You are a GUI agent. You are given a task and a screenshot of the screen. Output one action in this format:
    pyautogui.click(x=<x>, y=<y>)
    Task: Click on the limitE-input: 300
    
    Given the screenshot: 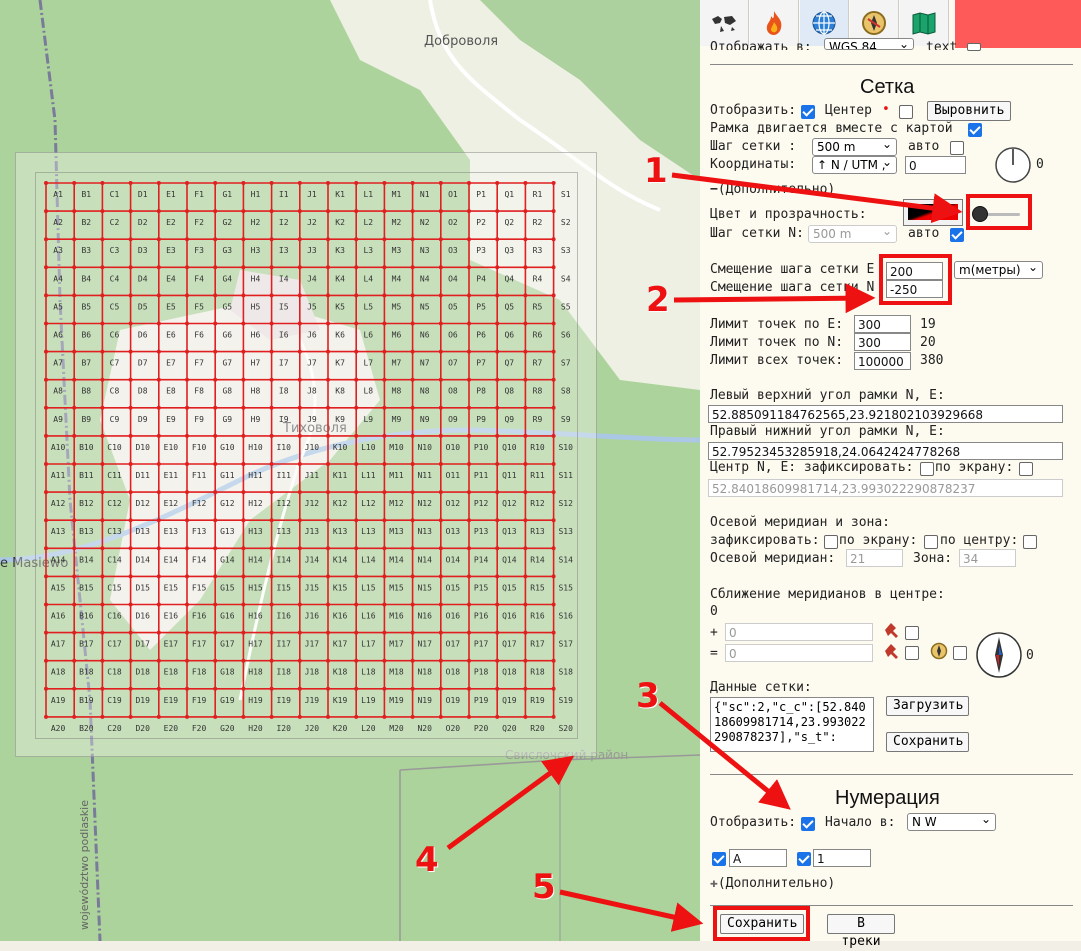 What is the action you would take?
    pyautogui.click(x=882, y=324)
    